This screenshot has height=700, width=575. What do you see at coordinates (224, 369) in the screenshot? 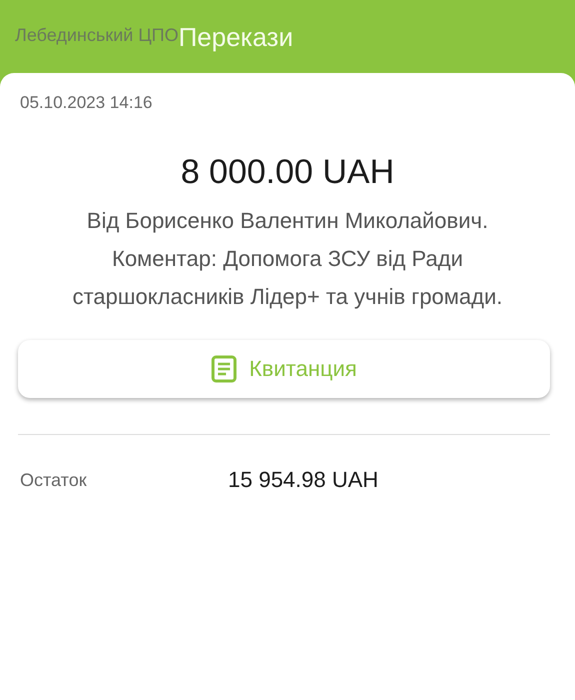
I see `document-icon` at bounding box center [224, 369].